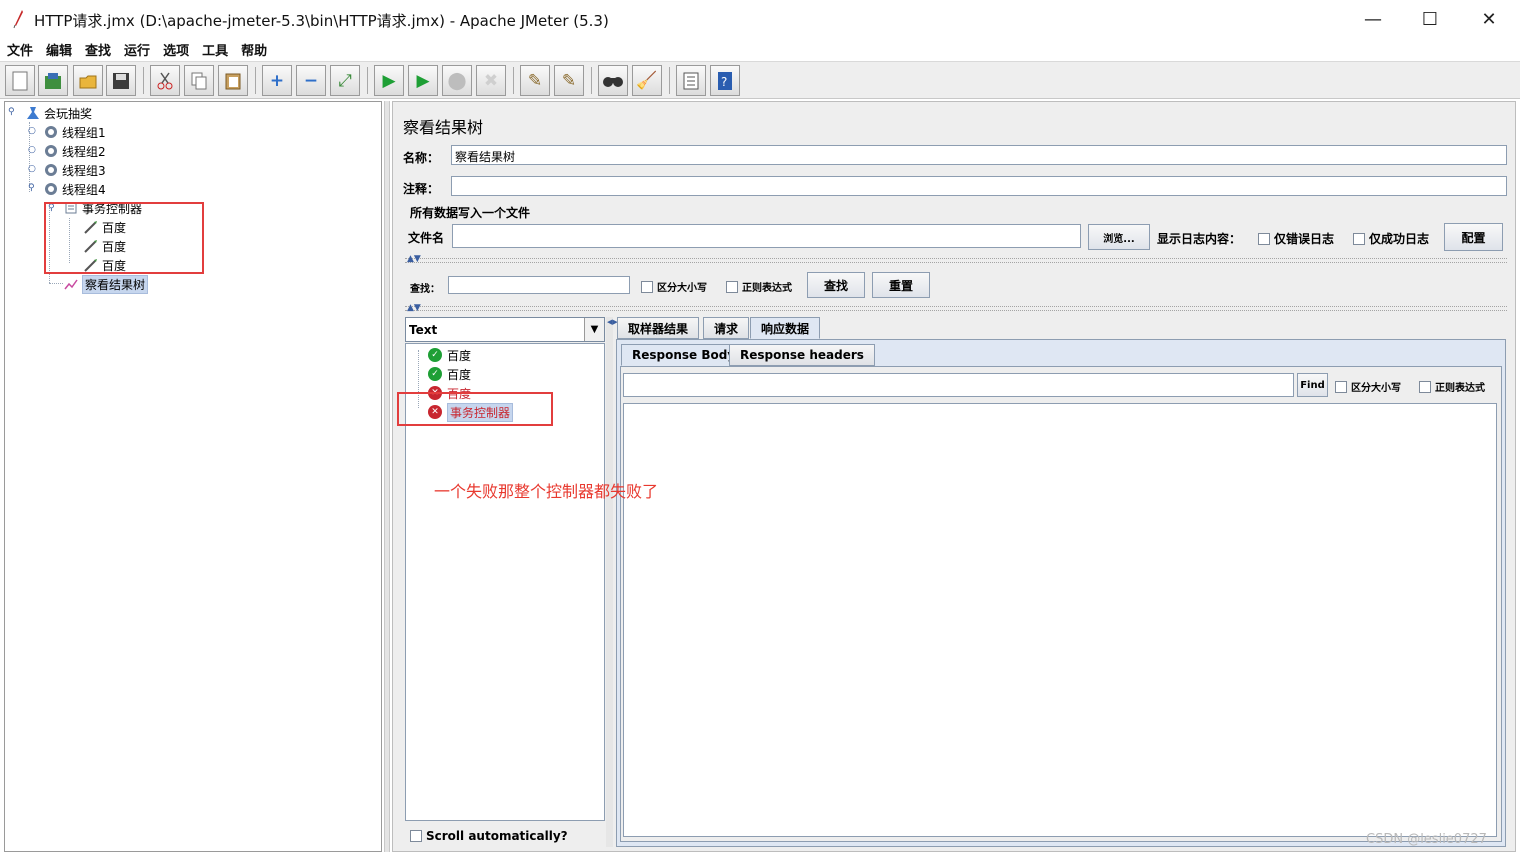 The image size is (1520, 856). I want to click on comment-field, so click(979, 186).